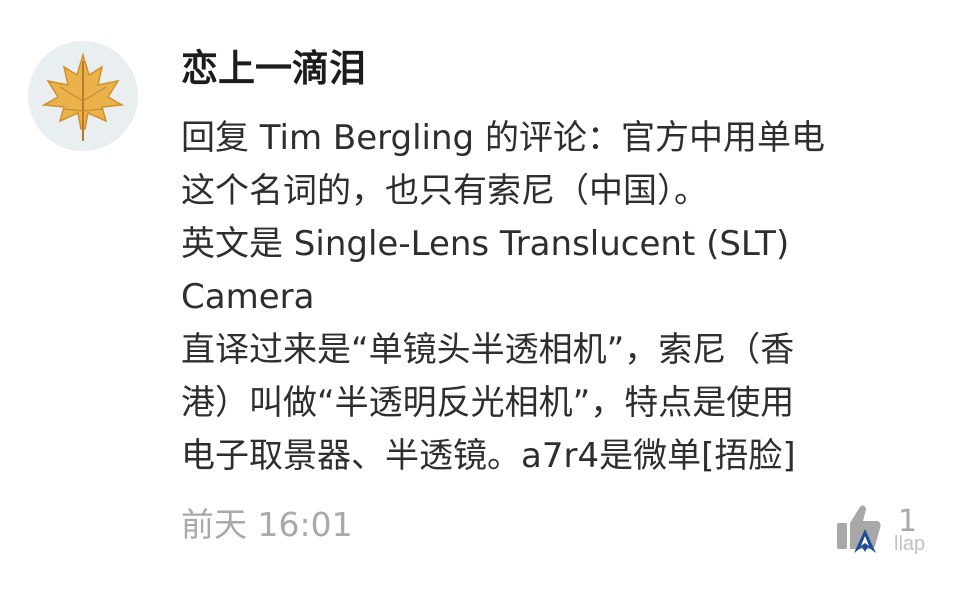 This screenshot has width=960, height=591. I want to click on maple-leaf-icon, so click(83, 96).